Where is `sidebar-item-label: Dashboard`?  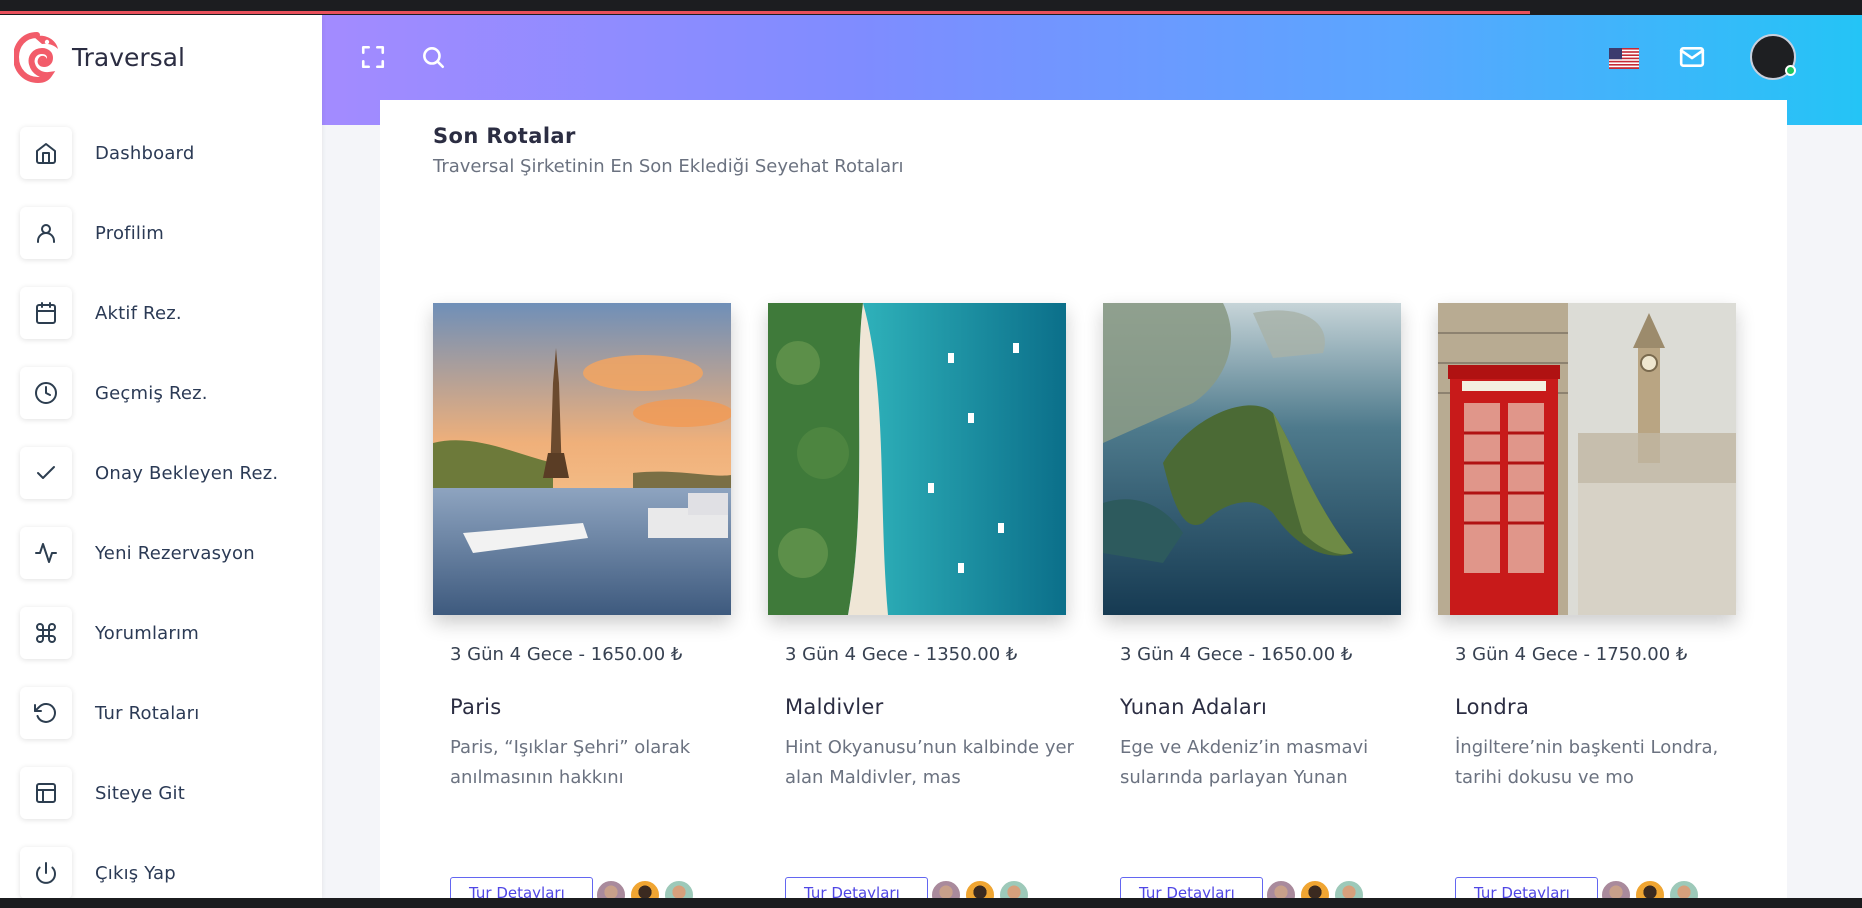
sidebar-item-label: Dashboard is located at coordinates (145, 153).